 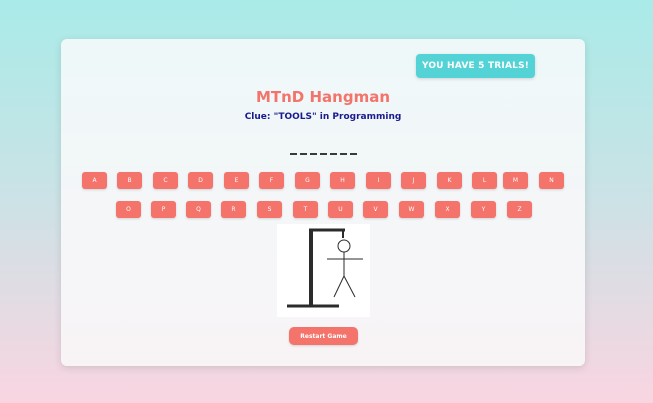 What do you see at coordinates (375, 209) in the screenshot?
I see `key-v: V` at bounding box center [375, 209].